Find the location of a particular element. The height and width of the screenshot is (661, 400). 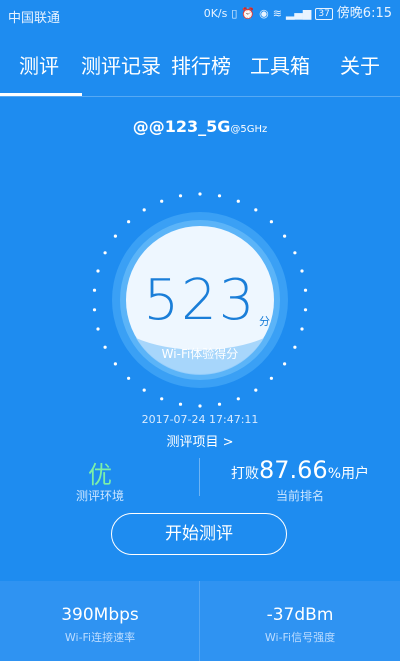

signal-strength-label: Wi-Fi信号强度 is located at coordinates (300, 637).